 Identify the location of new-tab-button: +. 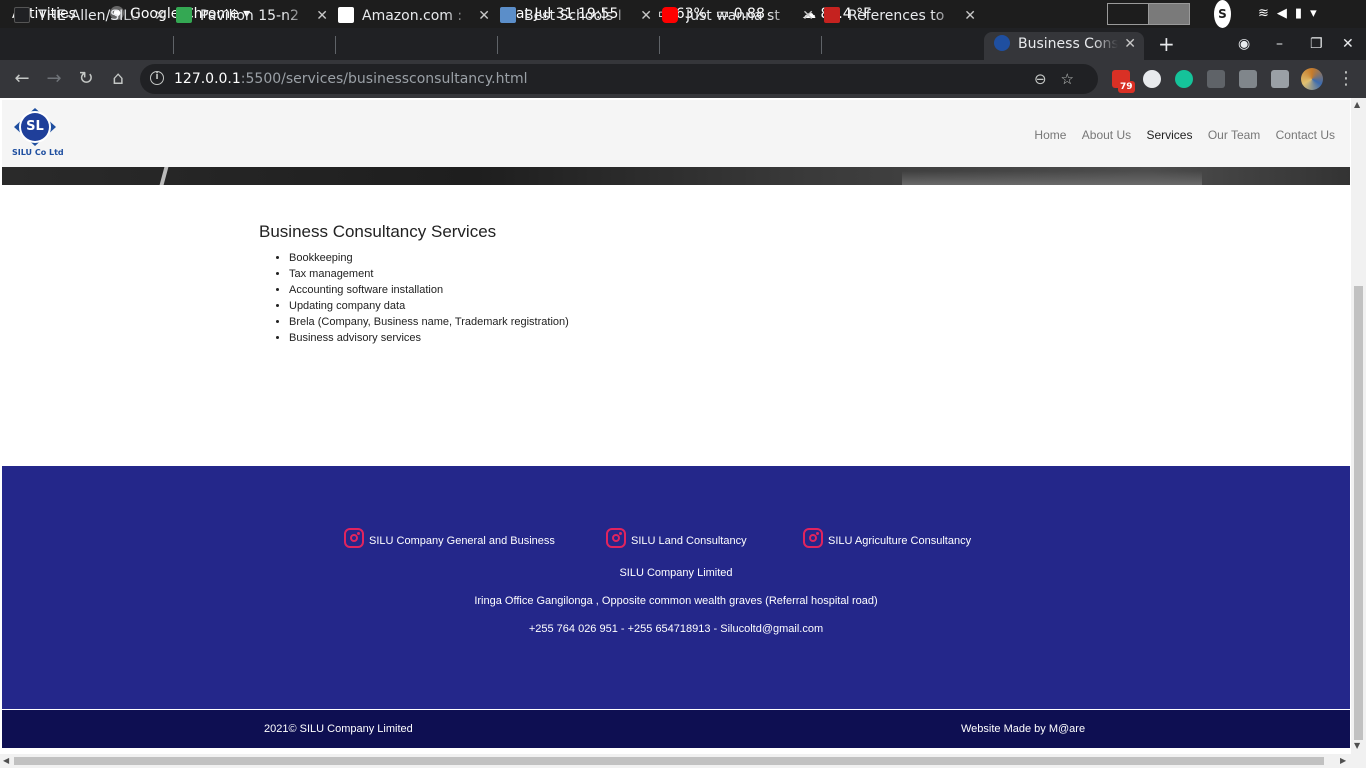
(1166, 44).